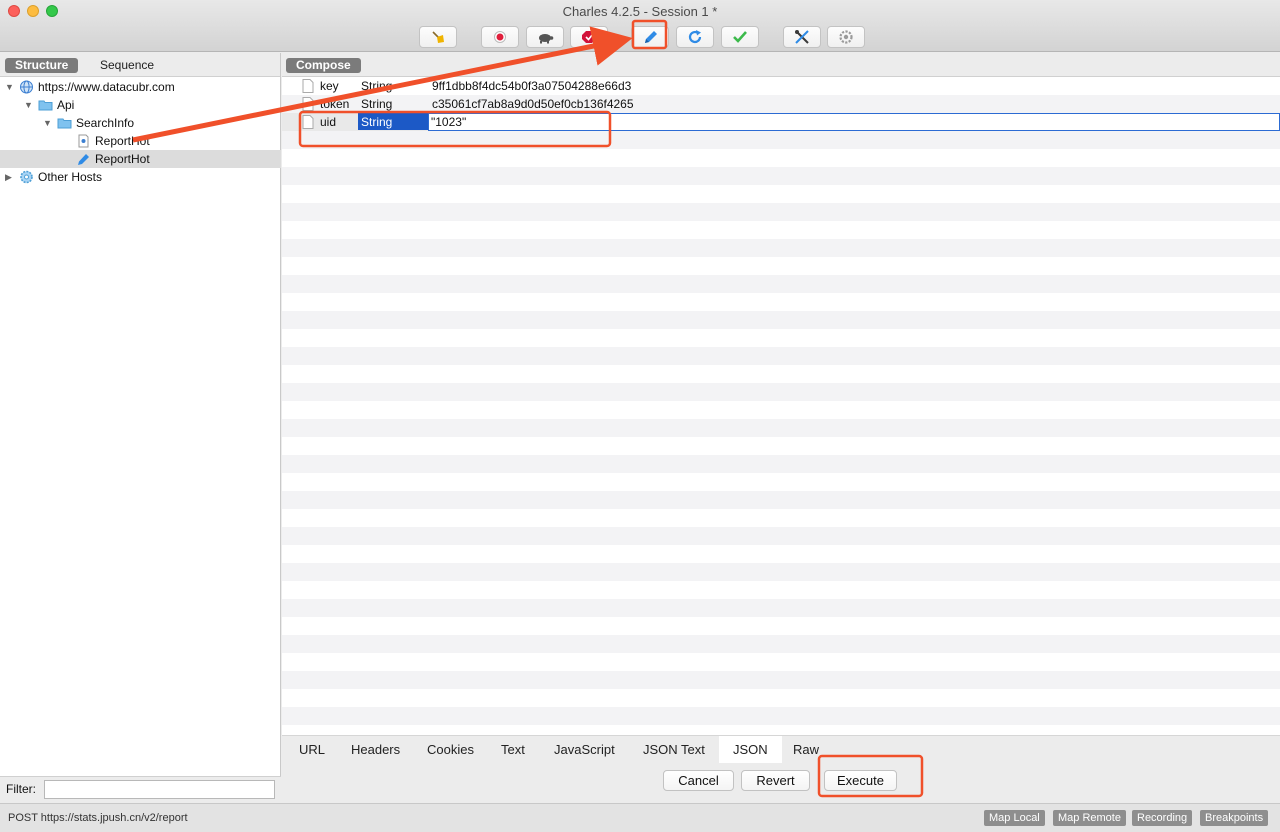 Image resolution: width=1280 pixels, height=832 pixels. Describe the element at coordinates (531, 86) in the screenshot. I see `param-value: 9ff1dbb8f4dc54b0f3a07504288e66d3` at that location.